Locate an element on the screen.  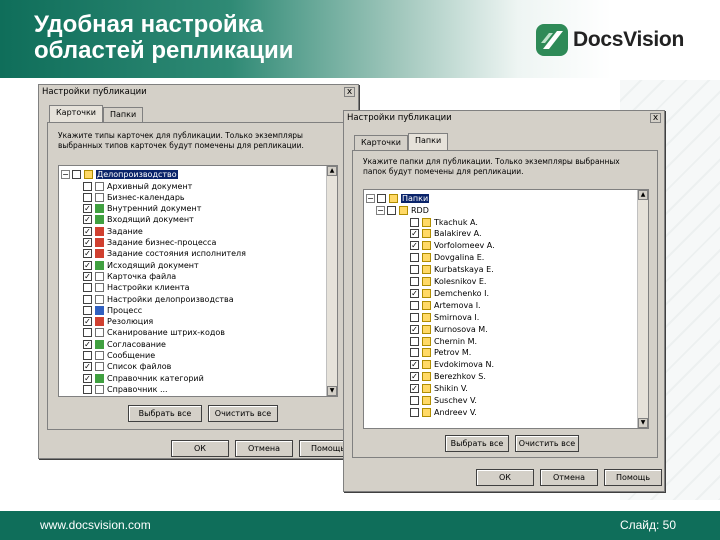
card-type-row: ✓ Исходящий документ is located at coordinates (141, 265).